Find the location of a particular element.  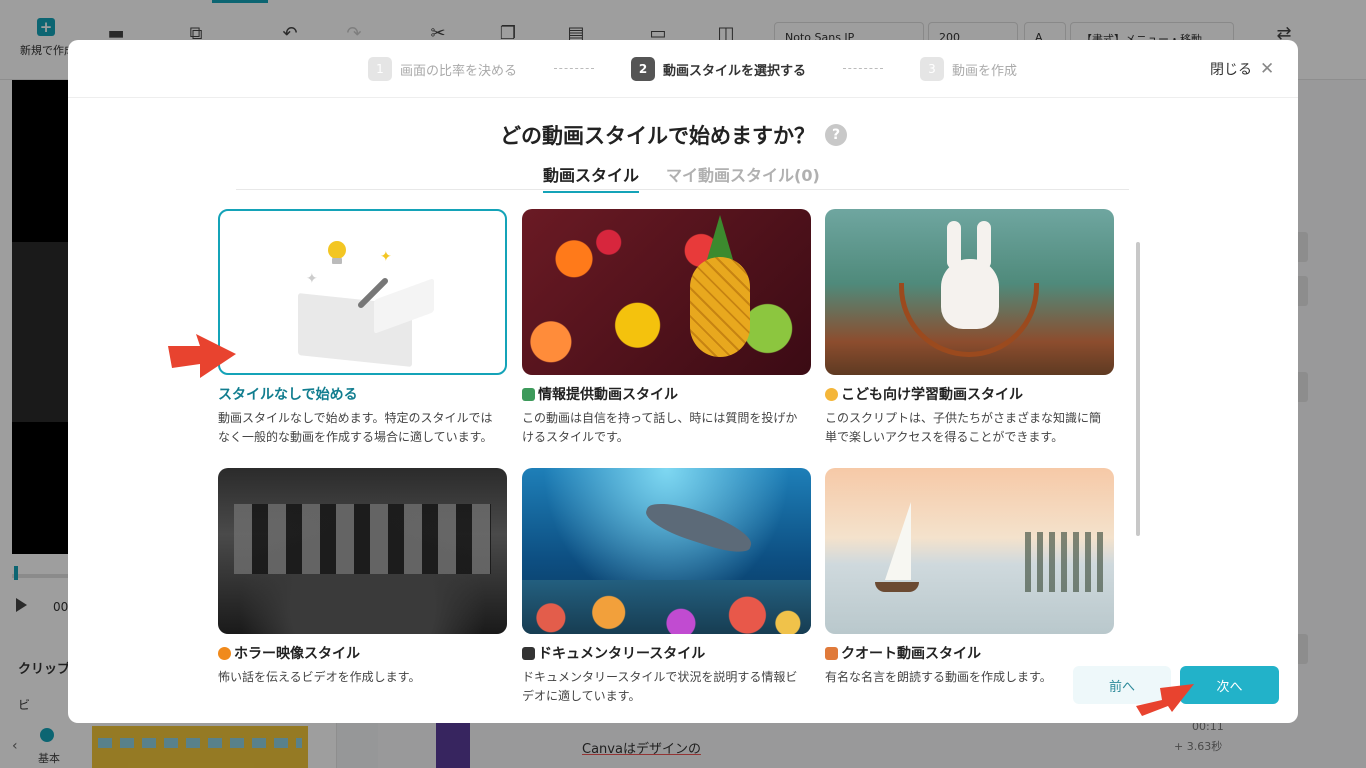

child-icon is located at coordinates (831, 394).